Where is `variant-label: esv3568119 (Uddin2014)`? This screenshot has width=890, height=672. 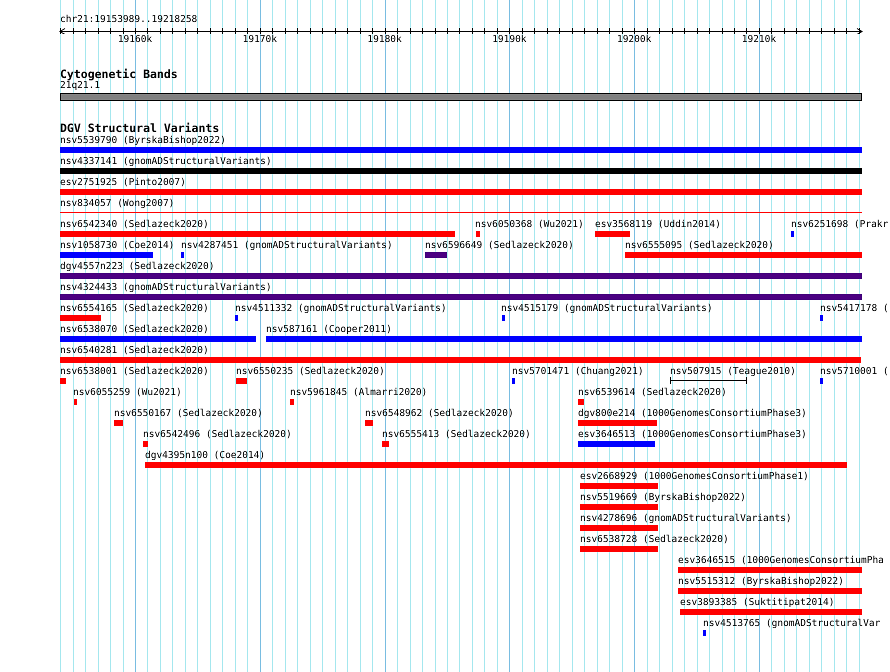 variant-label: esv3568119 (Uddin2014) is located at coordinates (658, 225).